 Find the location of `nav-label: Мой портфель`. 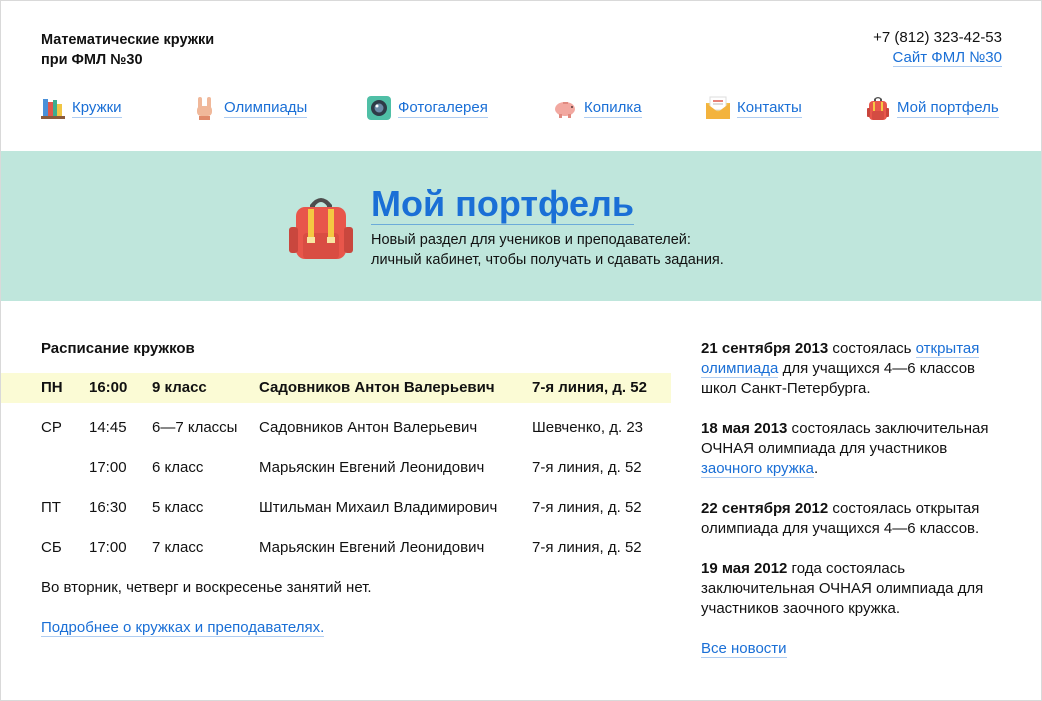

nav-label: Мой портфель is located at coordinates (948, 108).